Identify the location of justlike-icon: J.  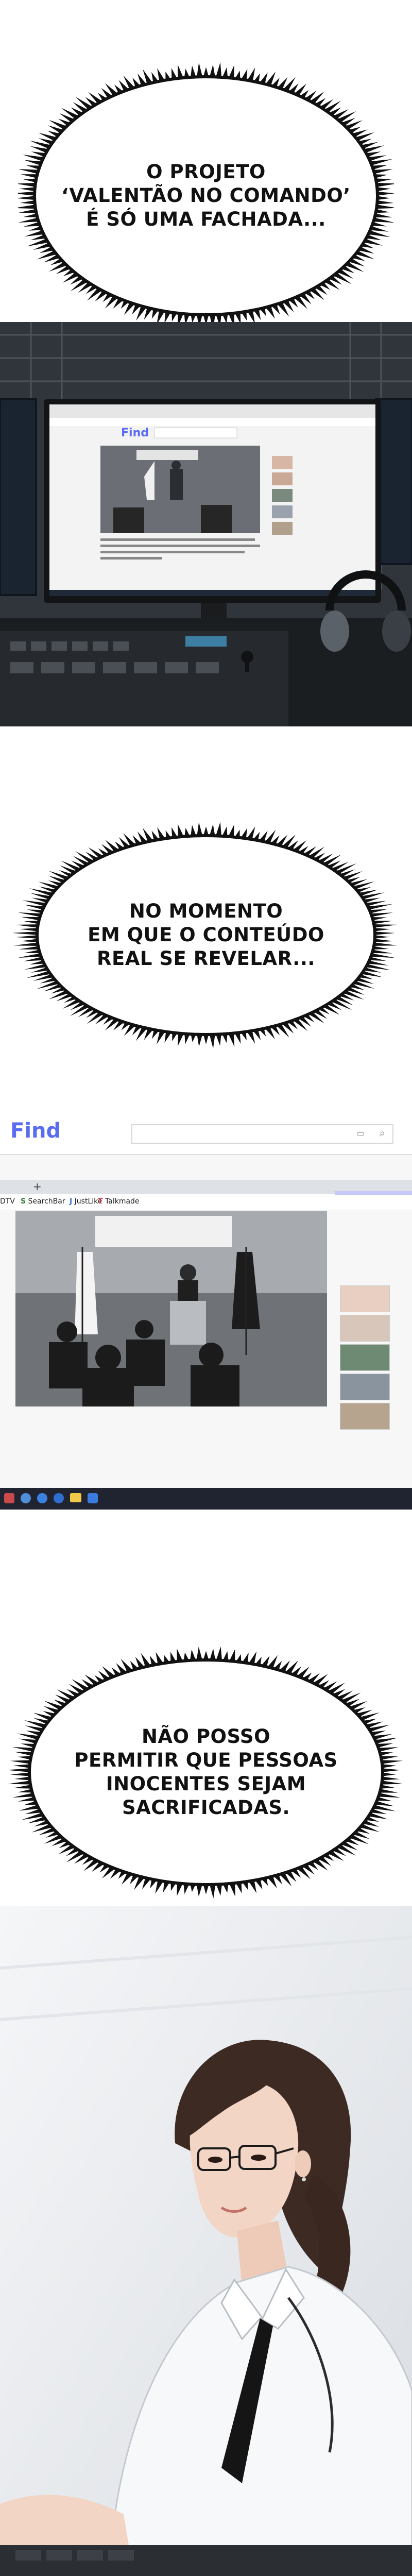
(71, 1201).